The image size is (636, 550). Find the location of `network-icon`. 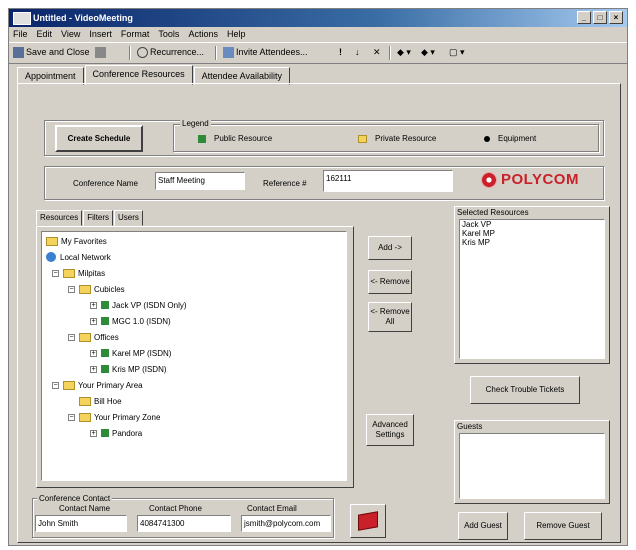

network-icon is located at coordinates (51, 257).